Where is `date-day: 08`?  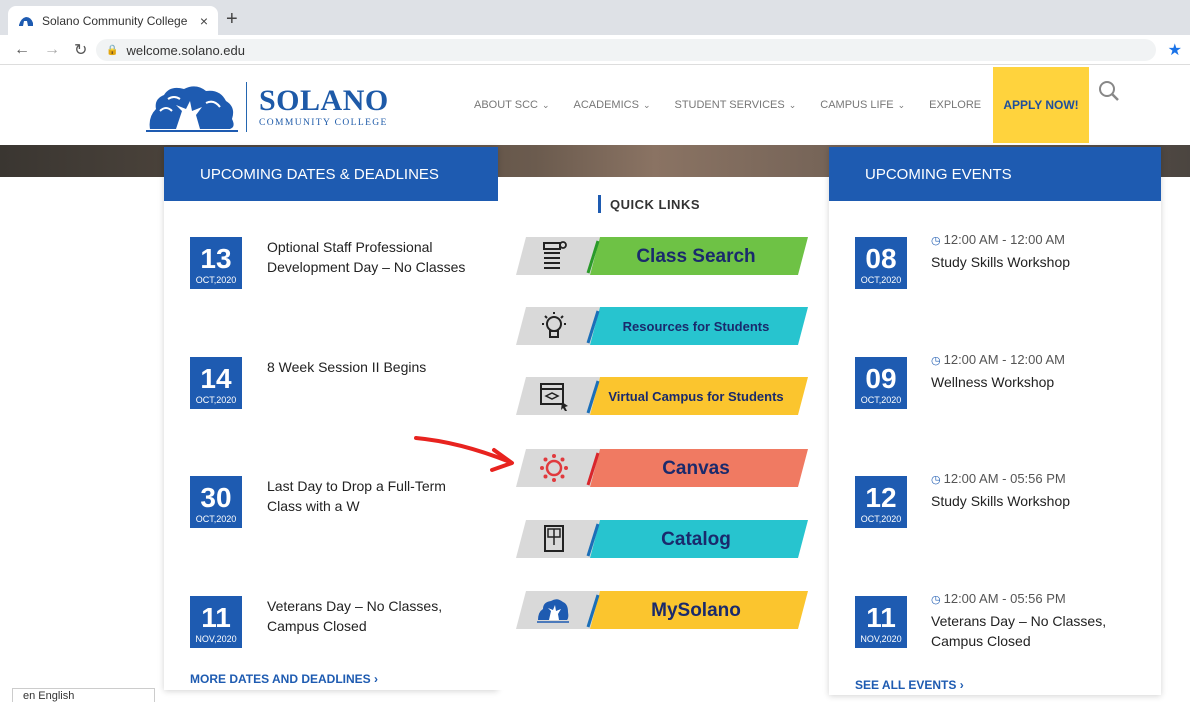
date-day: 08 is located at coordinates (881, 258).